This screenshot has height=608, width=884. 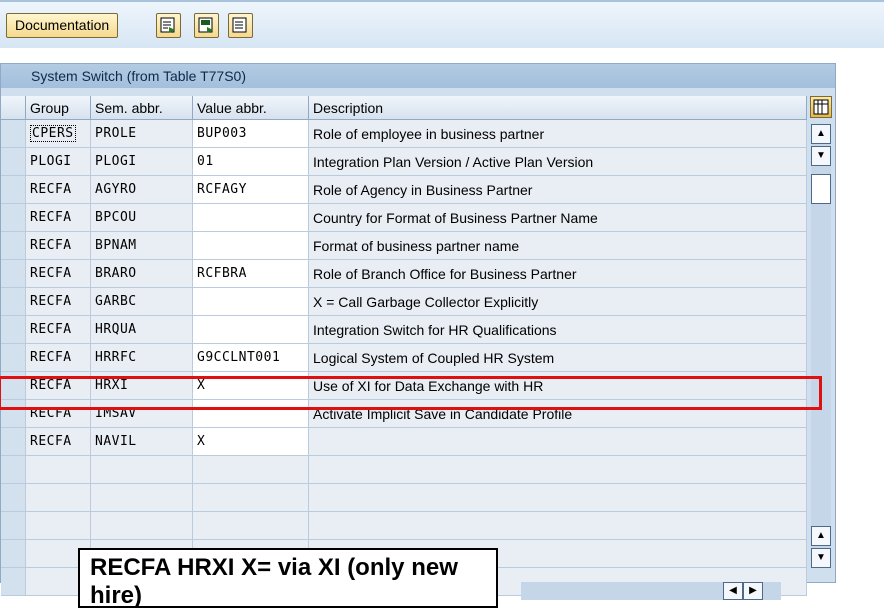 What do you see at coordinates (753, 591) in the screenshot?
I see `scroll-right-button: ▶` at bounding box center [753, 591].